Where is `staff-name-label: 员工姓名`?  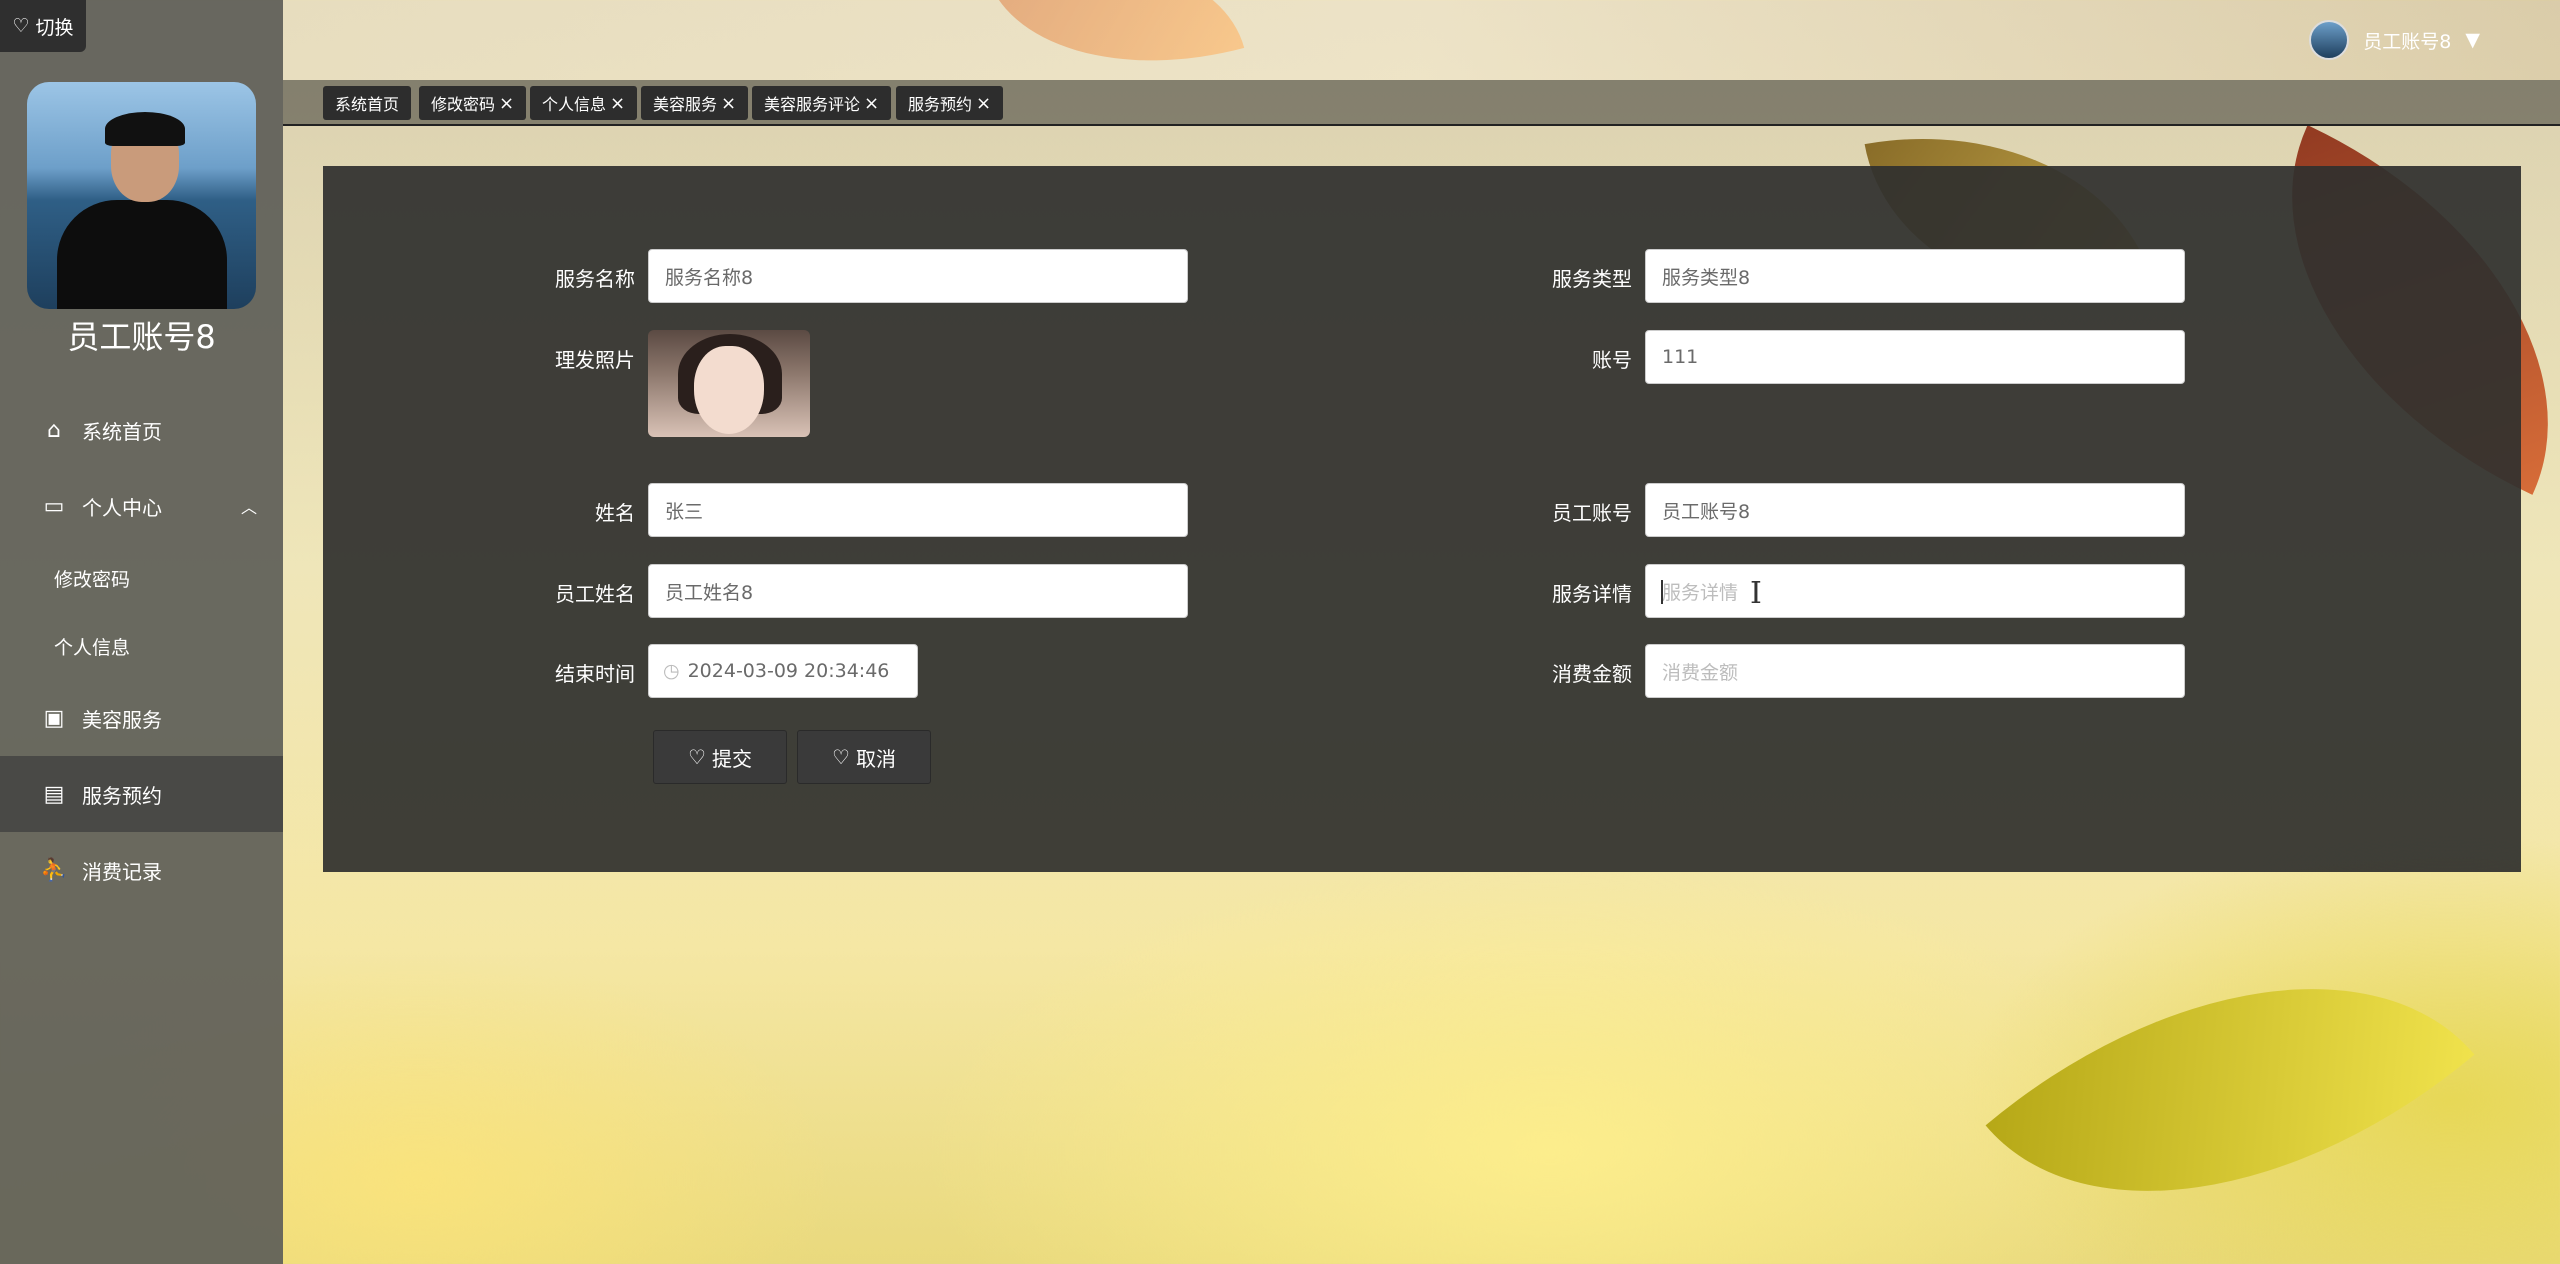
staff-name-label: 员工姓名 is located at coordinates (595, 594).